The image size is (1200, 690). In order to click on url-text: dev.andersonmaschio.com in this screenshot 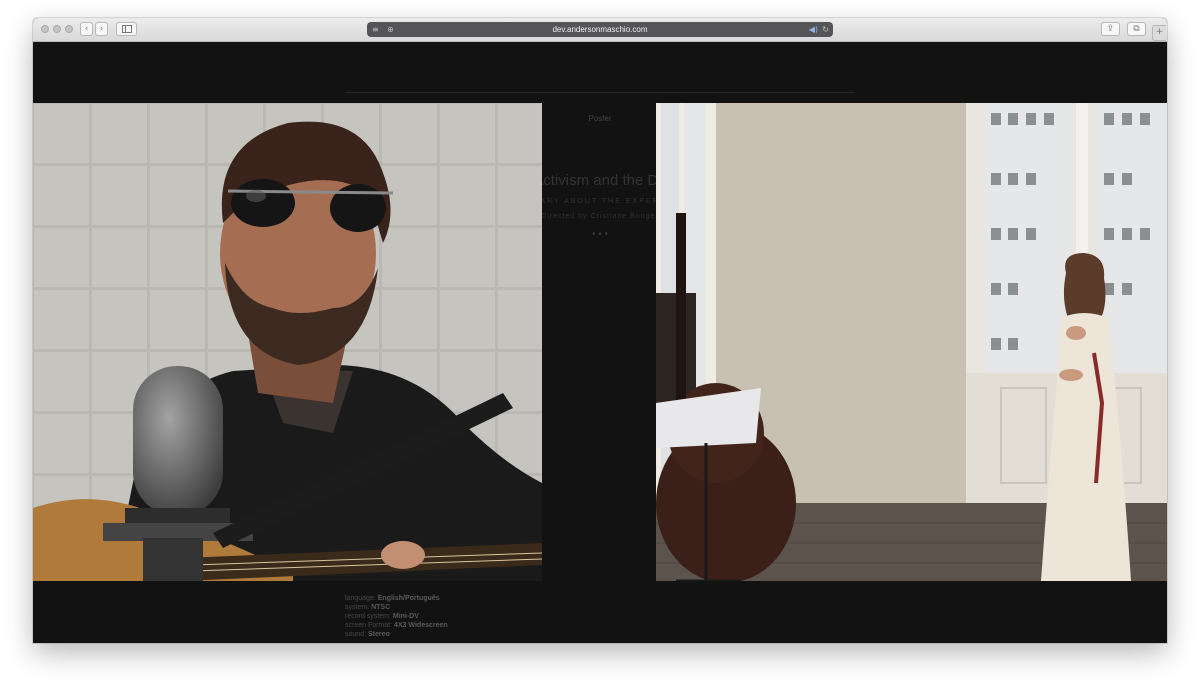, I will do `click(600, 29)`.